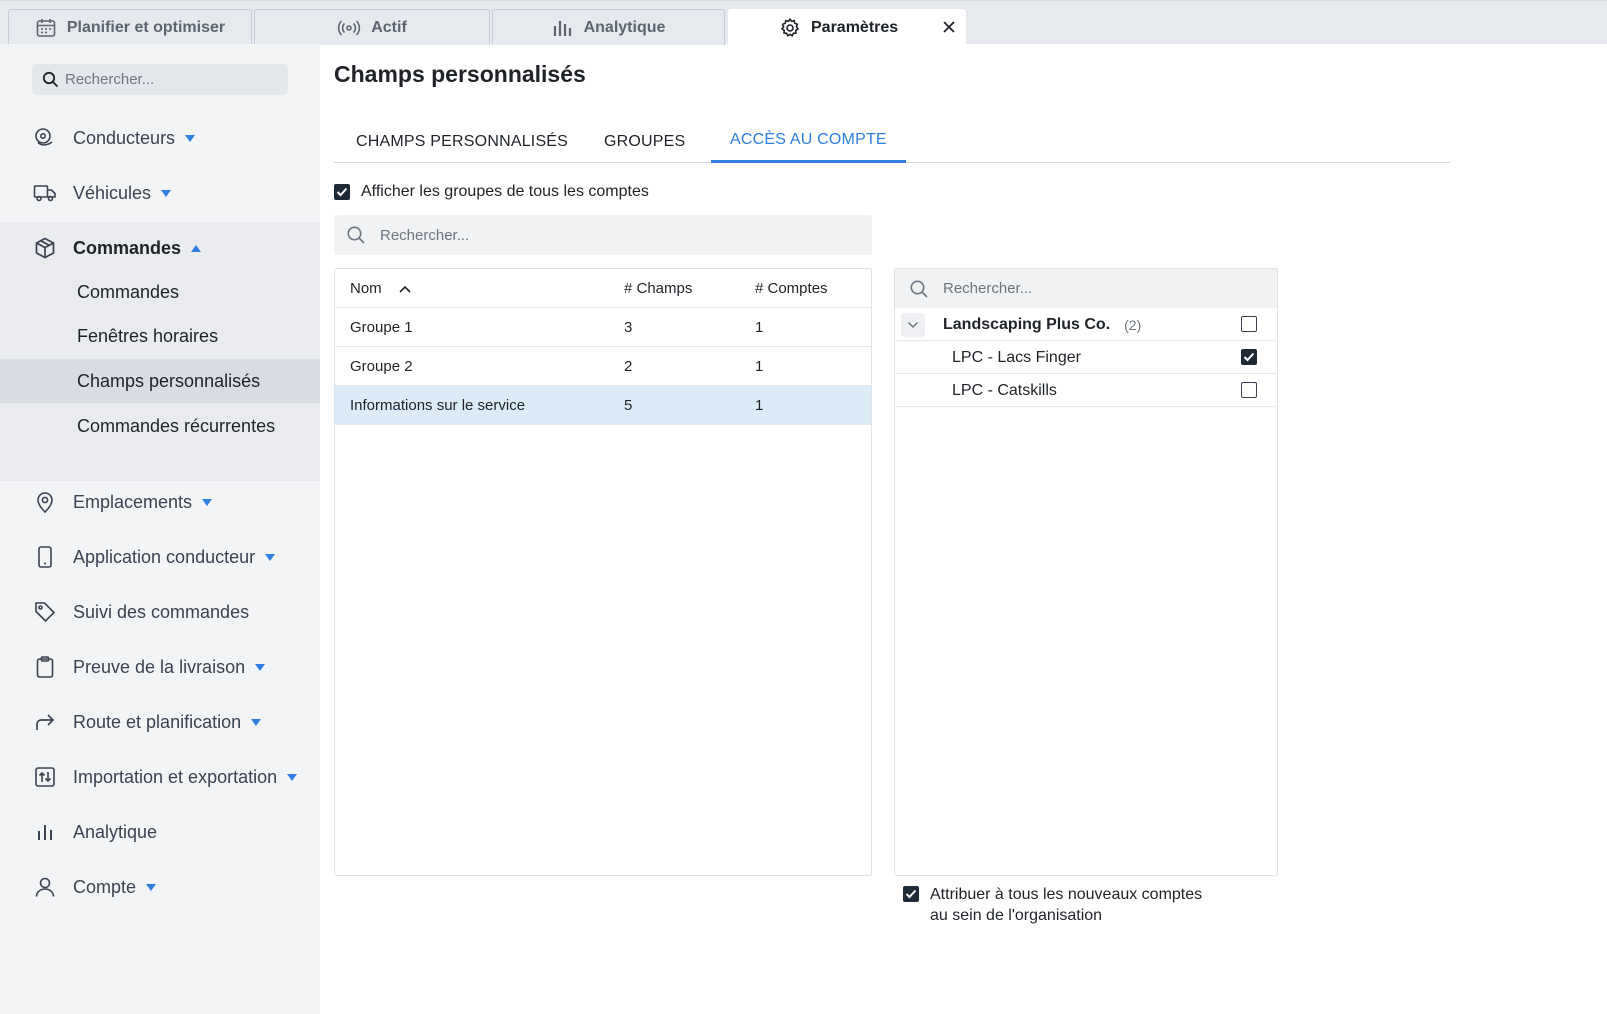 The height and width of the screenshot is (1014, 1607). I want to click on assign-label-line1: Attribuer à tous les nouveaux comptes, so click(1066, 894).